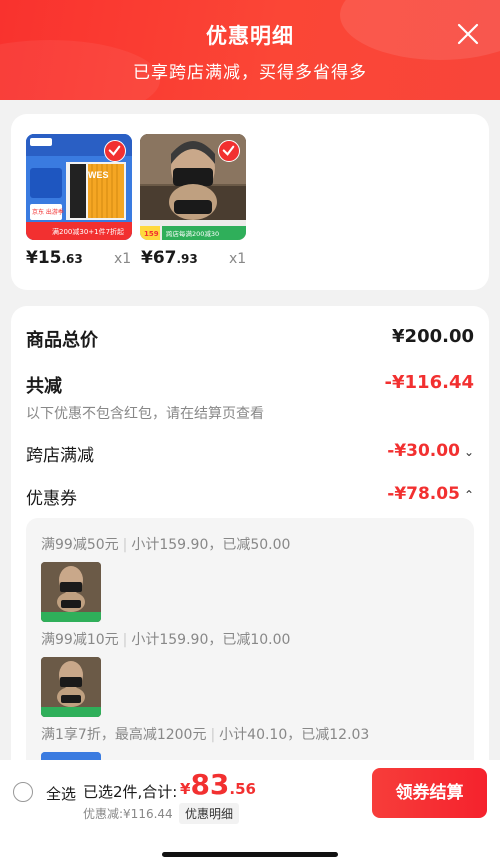 Image resolution: width=500 pixels, height=867 pixels. I want to click on checkout-bar: 全选 已选2件,合计: ¥83.56 优惠减:¥116.44 优惠明细 领券结算, so click(250, 813).